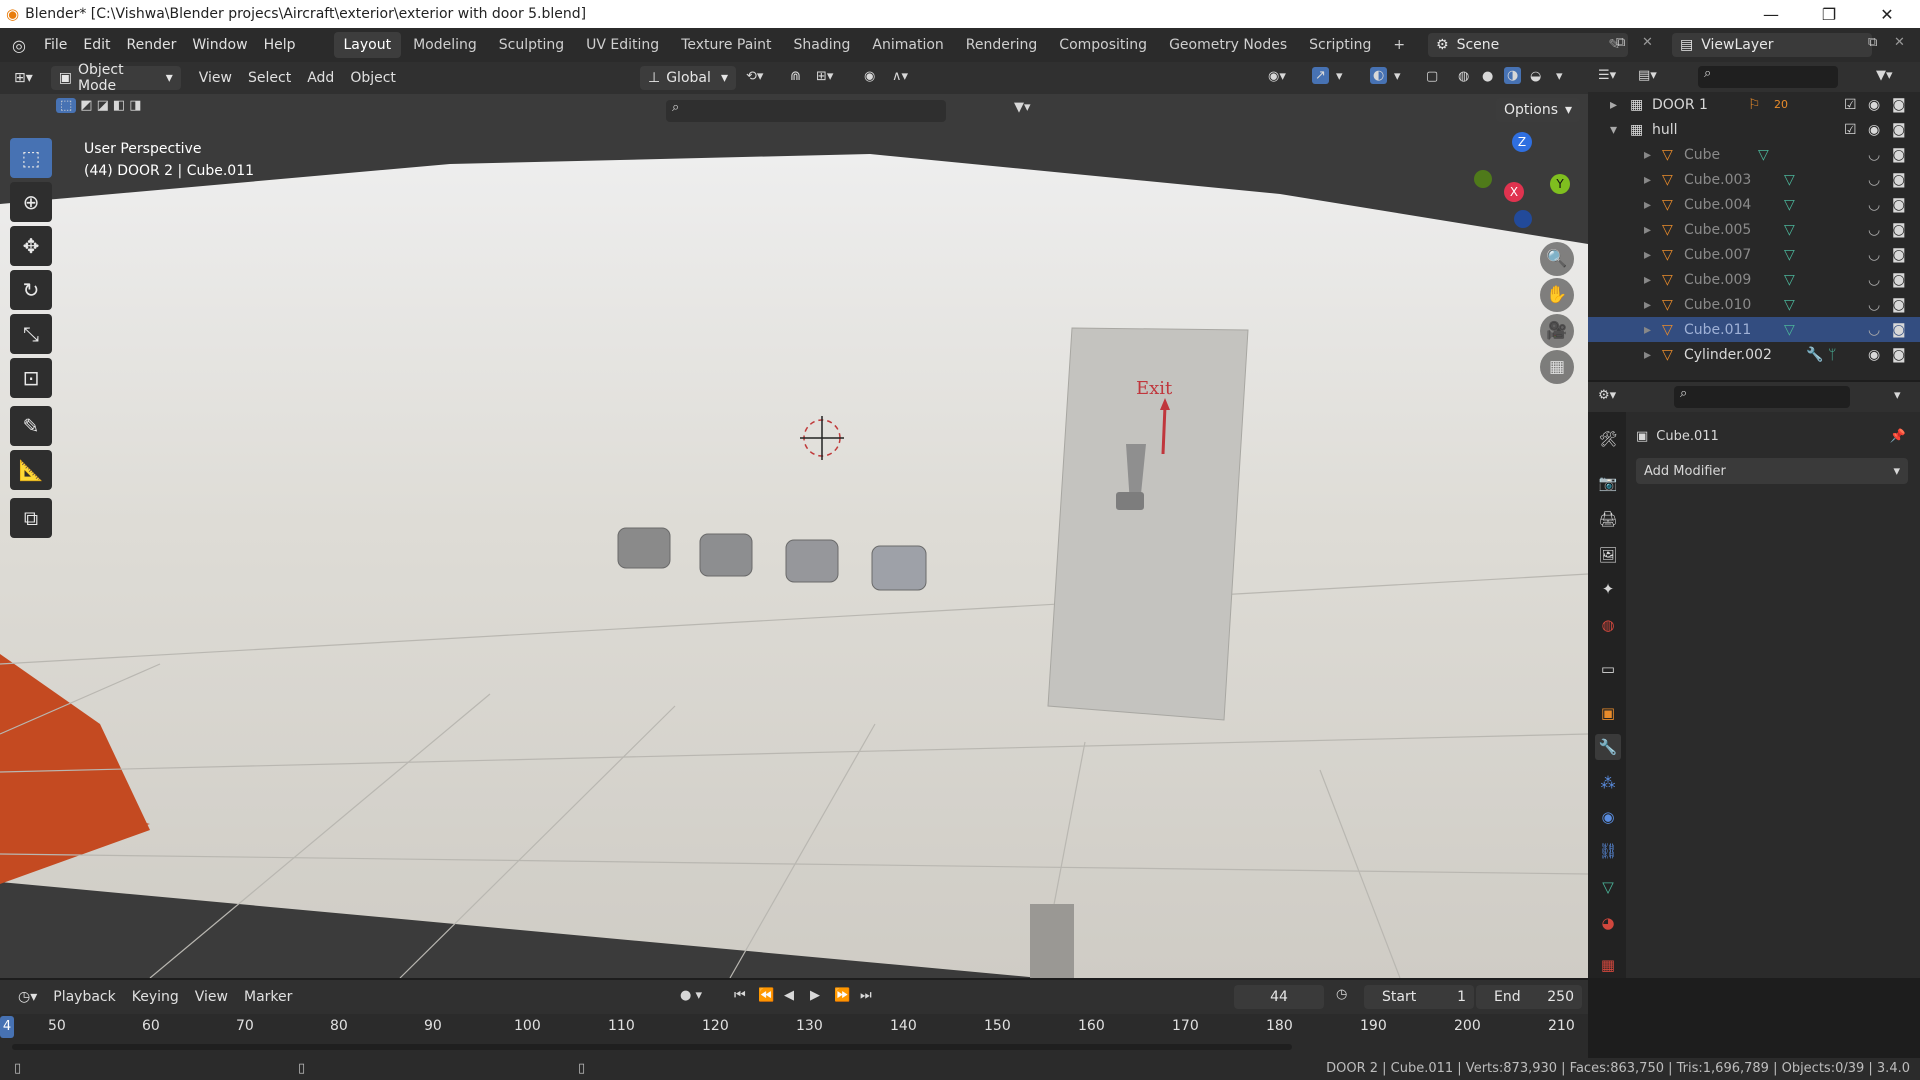  I want to click on gizmo-y-axis: Y, so click(1560, 184).